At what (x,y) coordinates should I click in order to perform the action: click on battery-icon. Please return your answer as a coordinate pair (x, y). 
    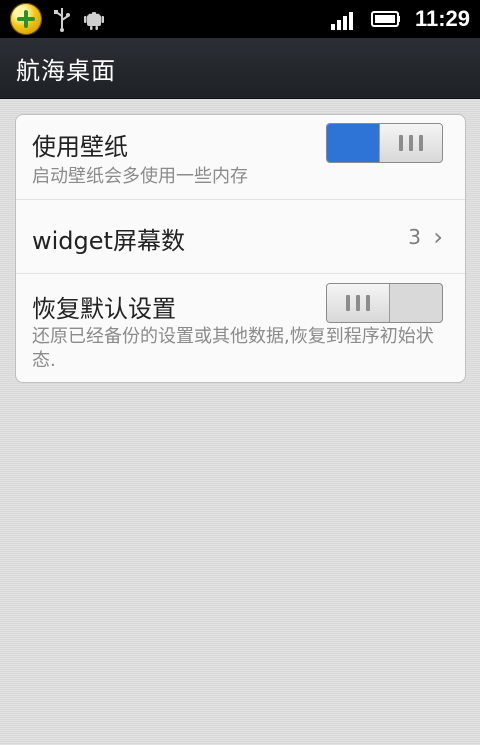
    Looking at the image, I should click on (385, 19).